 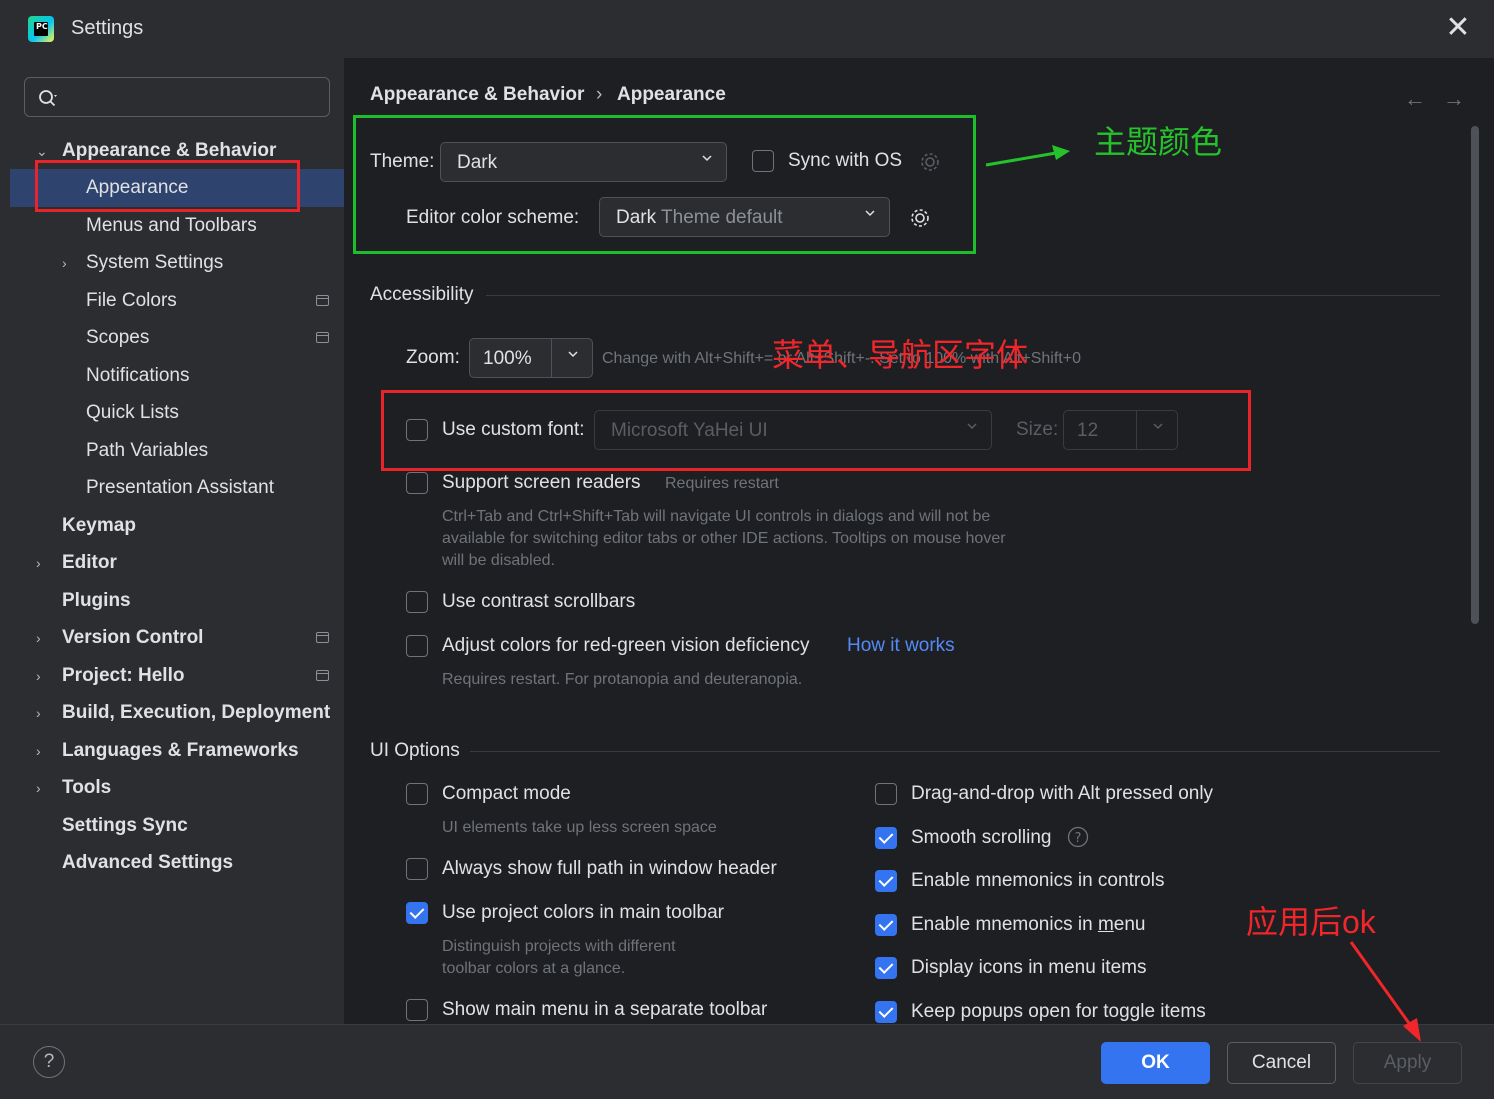 What do you see at coordinates (43, 151) in the screenshot?
I see `chevron-down-icon: ⌄` at bounding box center [43, 151].